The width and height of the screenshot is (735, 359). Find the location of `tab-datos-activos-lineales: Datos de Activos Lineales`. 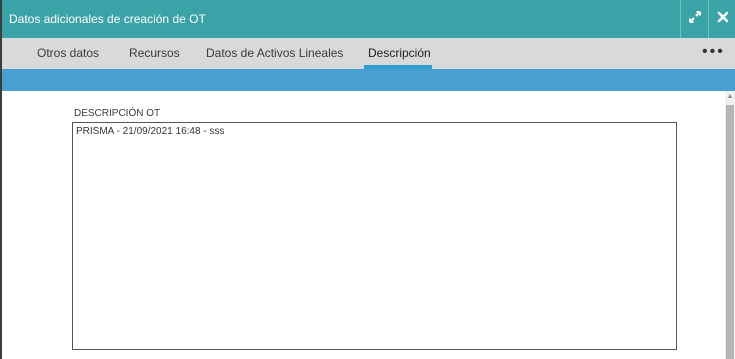

tab-datos-activos-lineales: Datos de Activos Lineales is located at coordinates (274, 53).